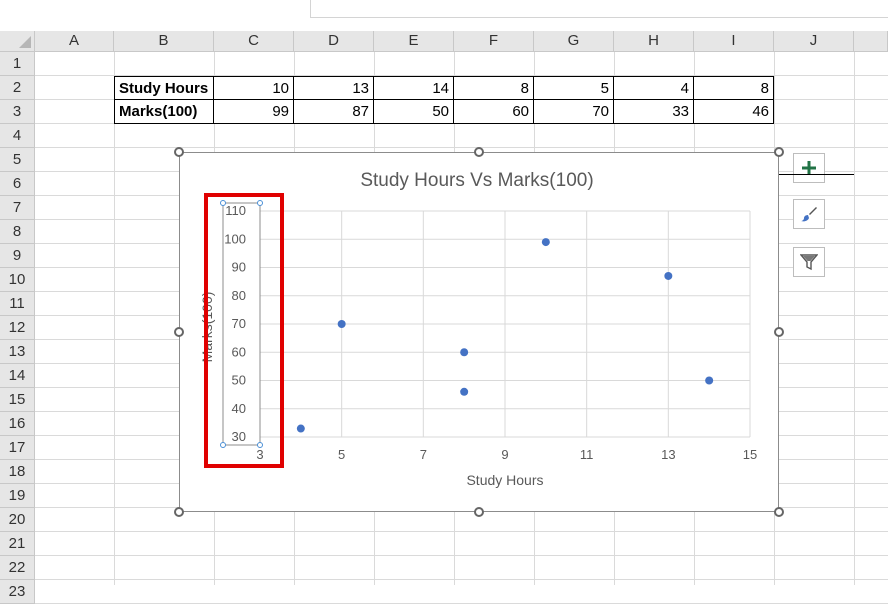  Describe the element at coordinates (254, 88) in the screenshot. I see `study-hours-cell: 10` at that location.